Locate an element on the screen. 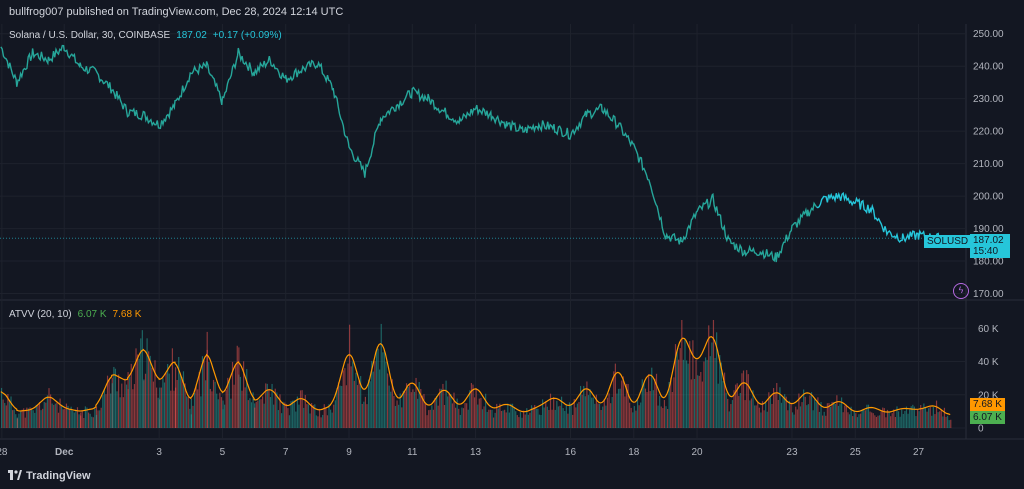 The width and height of the screenshot is (1024, 489). volume-legend-value1: 6.07 K is located at coordinates (92, 314).